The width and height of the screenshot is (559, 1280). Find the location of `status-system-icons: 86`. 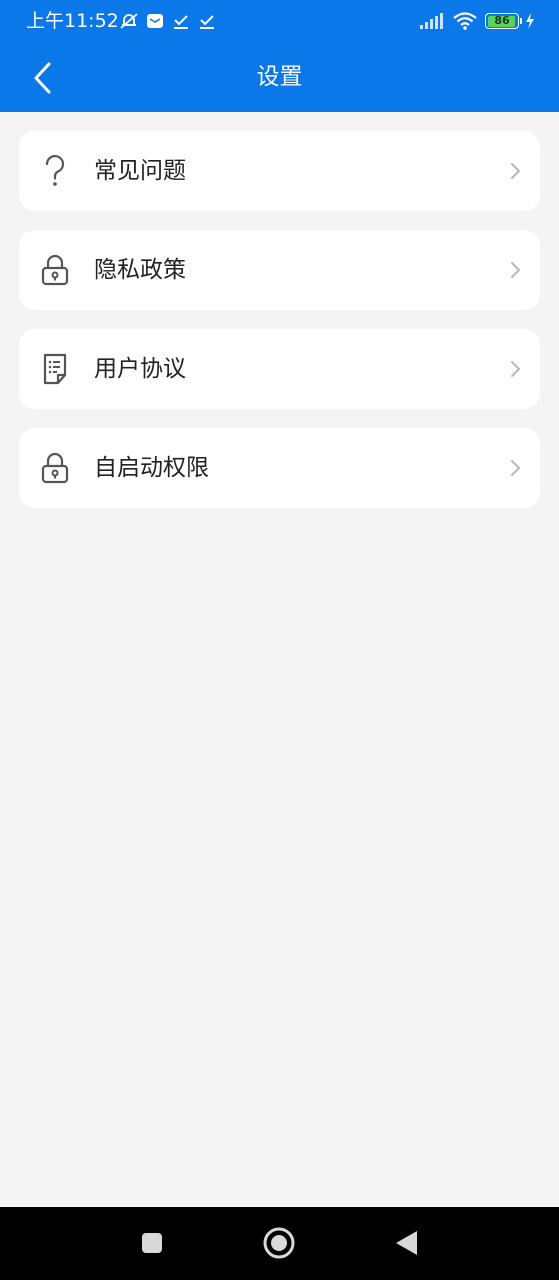

status-system-icons: 86 is located at coordinates (477, 21).